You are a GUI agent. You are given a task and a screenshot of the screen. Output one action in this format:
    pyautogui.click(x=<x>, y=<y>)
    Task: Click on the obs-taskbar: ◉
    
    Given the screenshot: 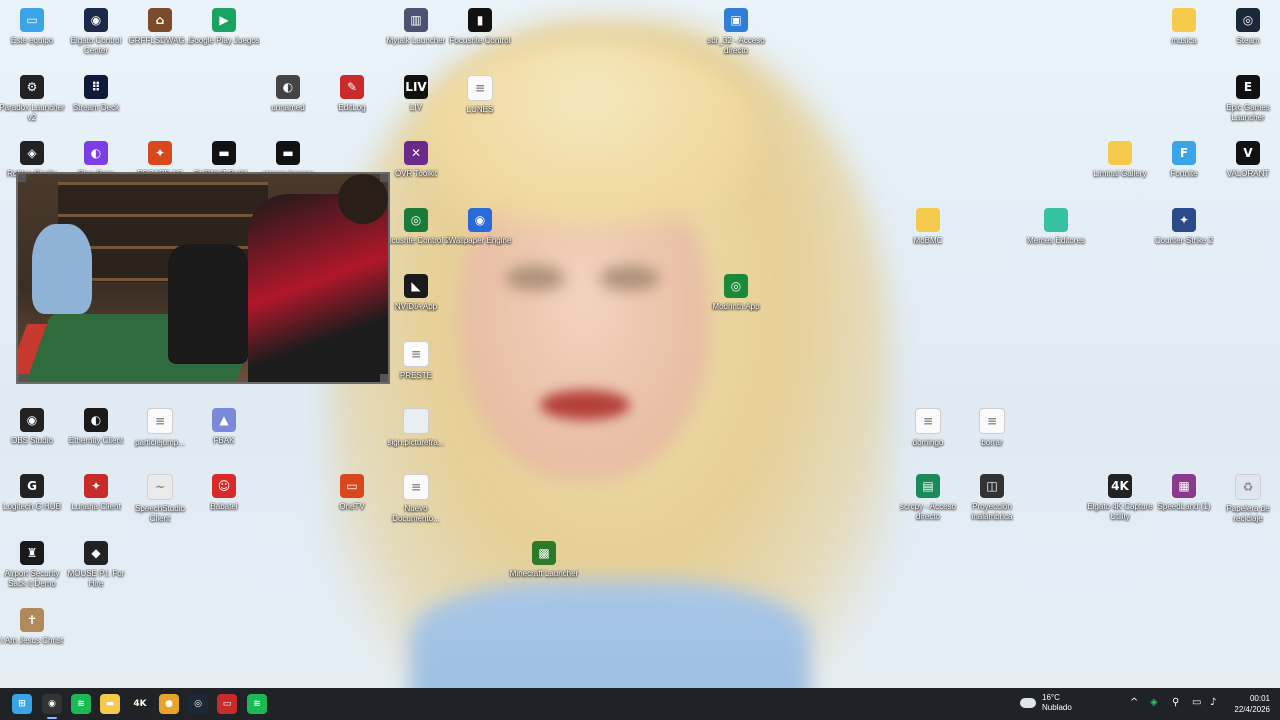 What is the action you would take?
    pyautogui.click(x=52, y=704)
    